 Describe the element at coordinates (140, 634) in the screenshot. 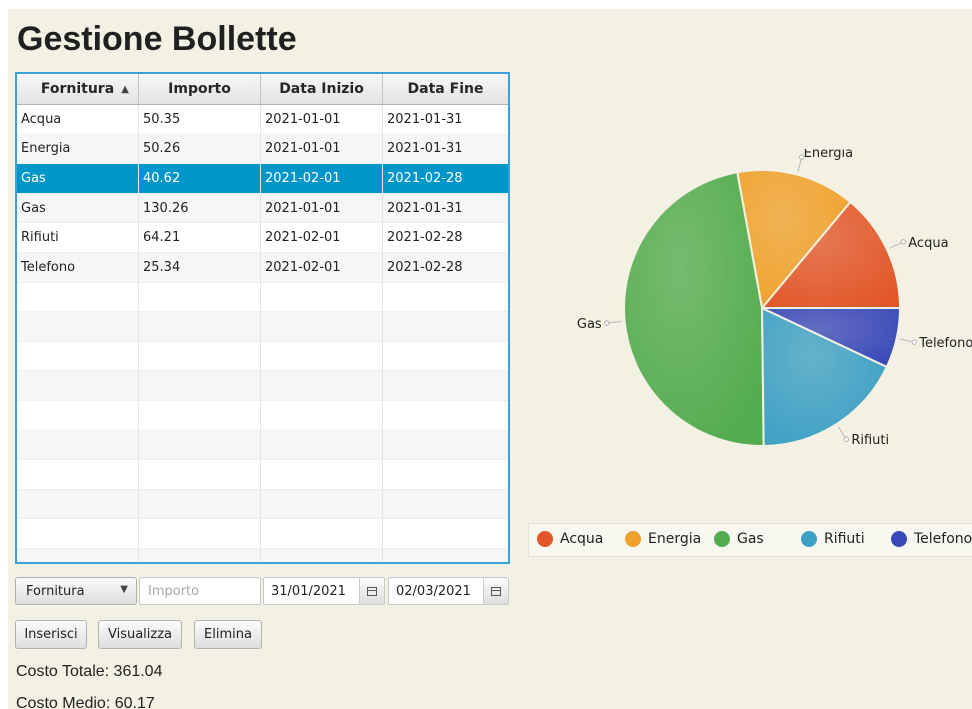

I see `visualizza-button: Visualizza` at that location.